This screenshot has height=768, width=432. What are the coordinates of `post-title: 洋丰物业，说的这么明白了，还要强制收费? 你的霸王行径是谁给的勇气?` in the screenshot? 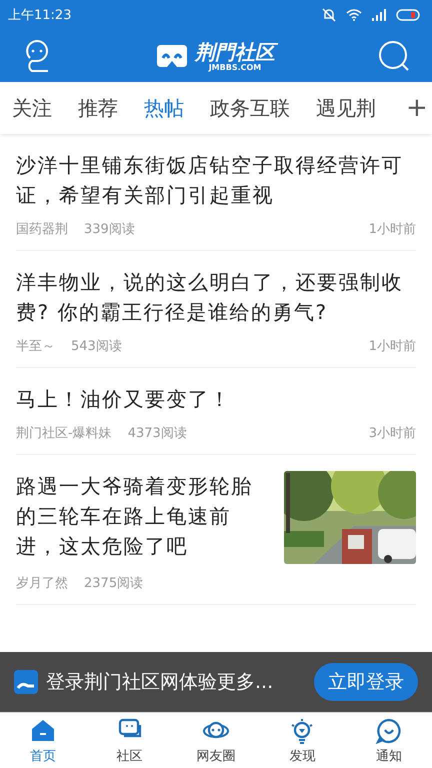 It's located at (216, 297).